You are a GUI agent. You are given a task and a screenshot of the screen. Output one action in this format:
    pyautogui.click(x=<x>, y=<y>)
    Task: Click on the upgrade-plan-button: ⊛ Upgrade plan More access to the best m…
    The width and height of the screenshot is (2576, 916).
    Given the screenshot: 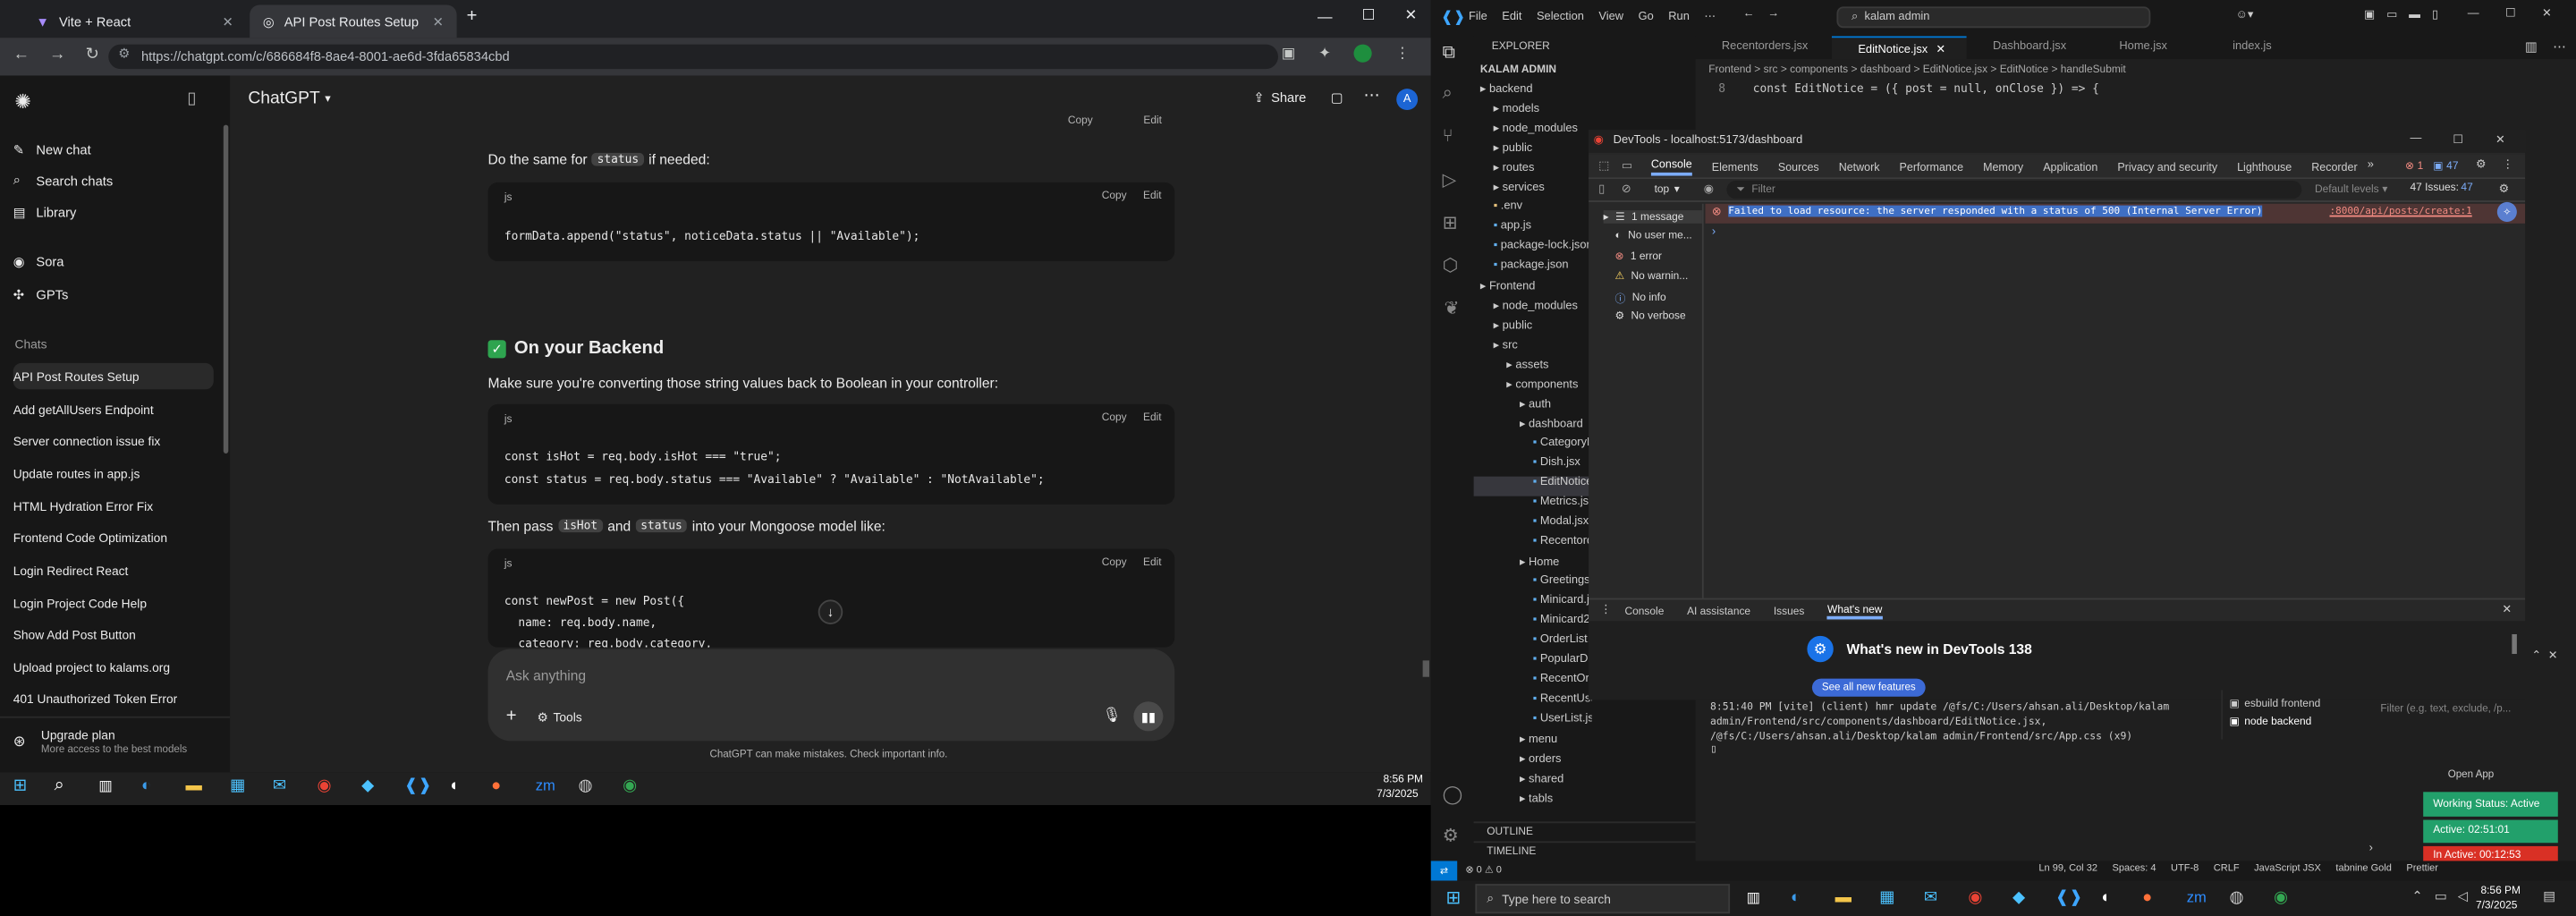 What is the action you would take?
    pyautogui.click(x=115, y=744)
    